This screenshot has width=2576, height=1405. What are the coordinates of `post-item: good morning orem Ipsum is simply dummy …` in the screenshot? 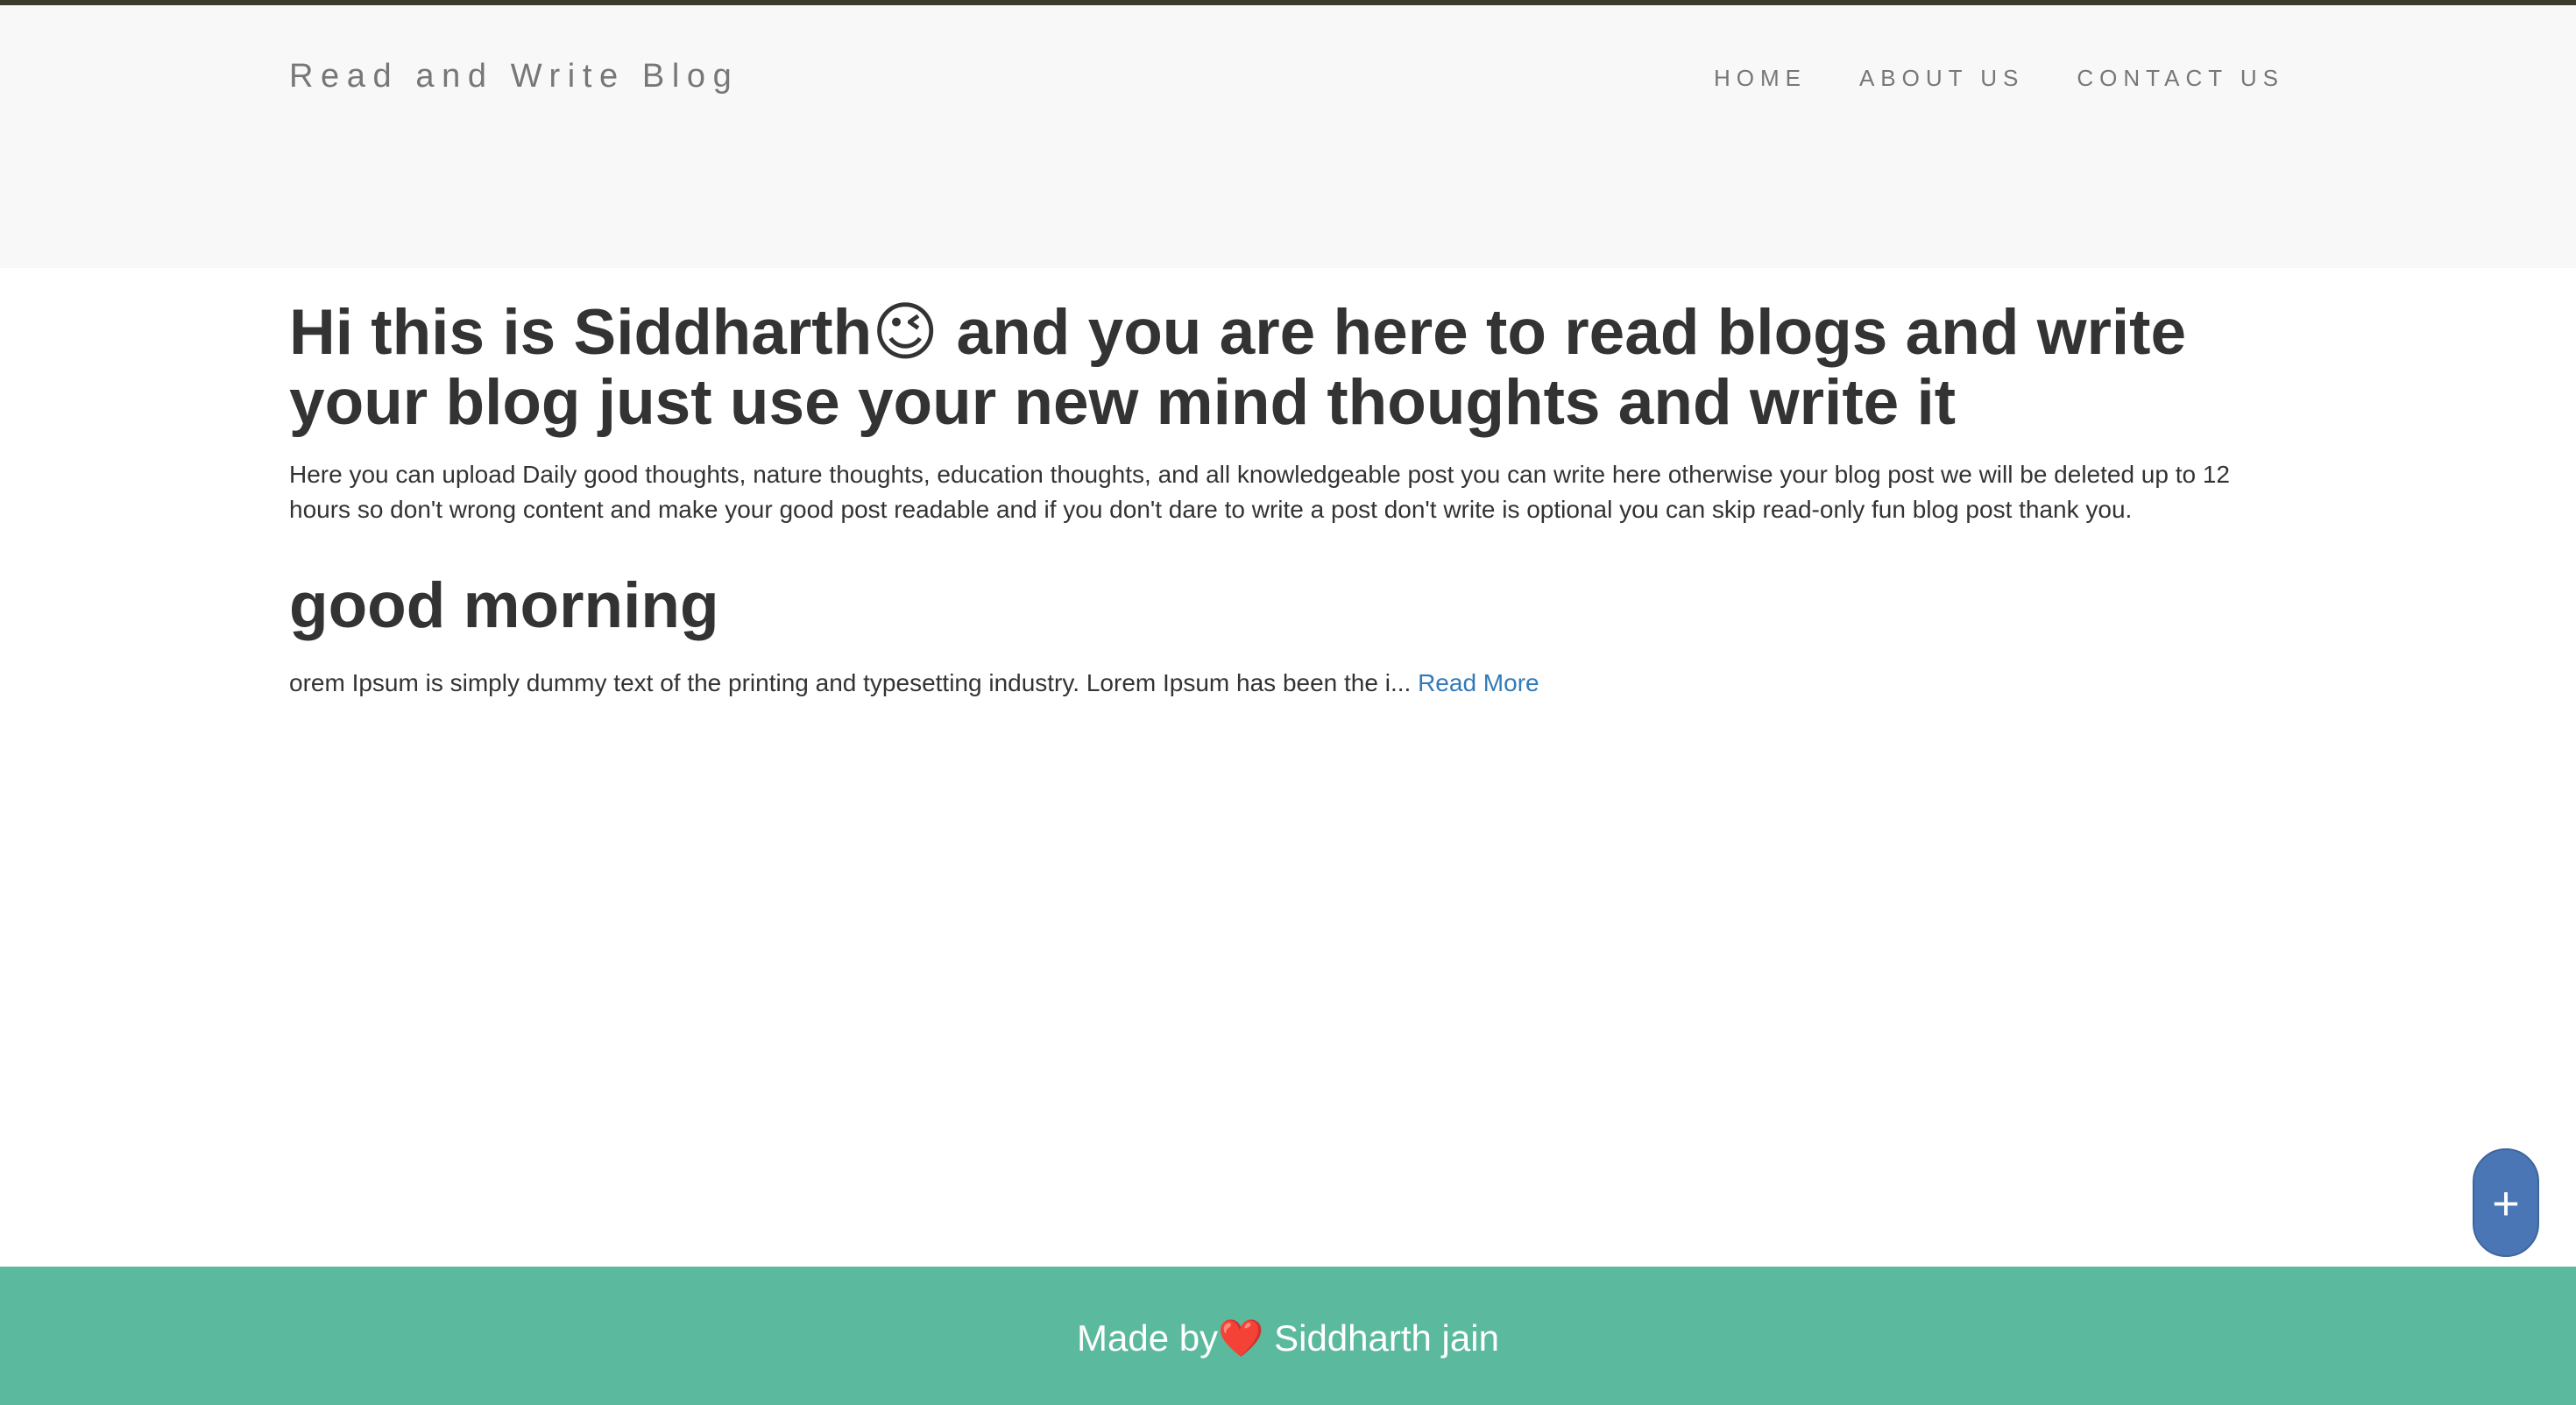 It's located at (1283, 636).